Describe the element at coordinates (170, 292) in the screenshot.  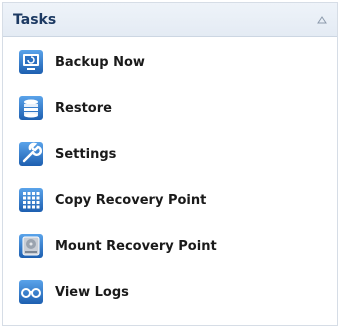
I see `task-view-logs: View Logs` at that location.